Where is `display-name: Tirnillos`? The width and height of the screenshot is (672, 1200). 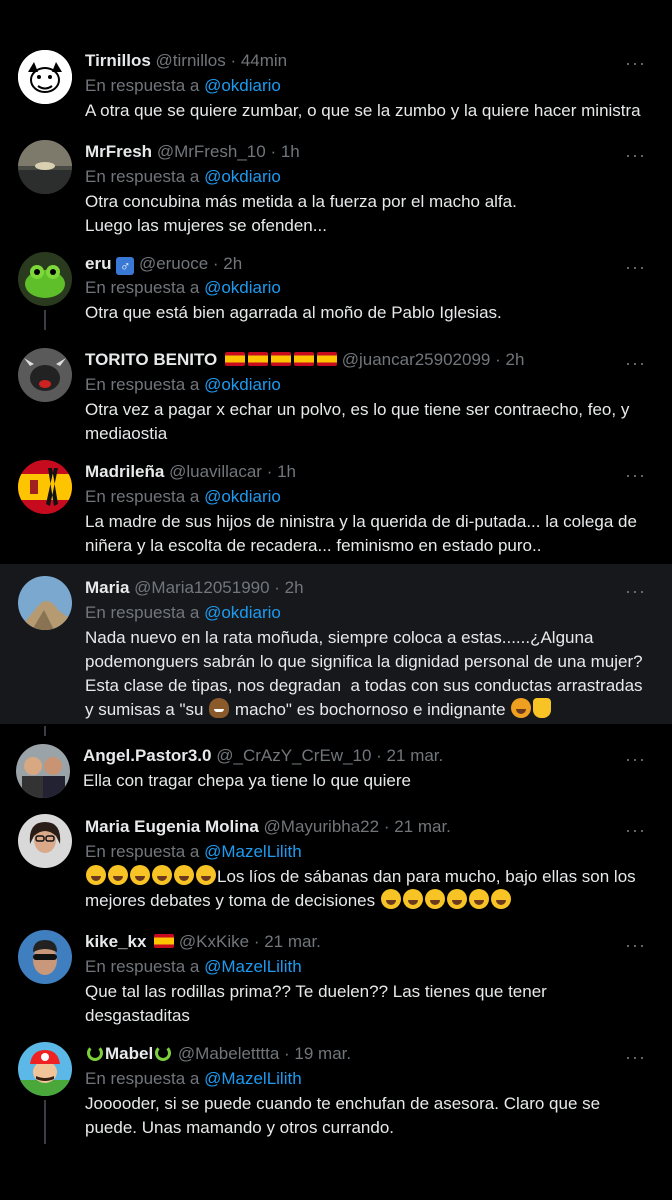 display-name: Tirnillos is located at coordinates (118, 60).